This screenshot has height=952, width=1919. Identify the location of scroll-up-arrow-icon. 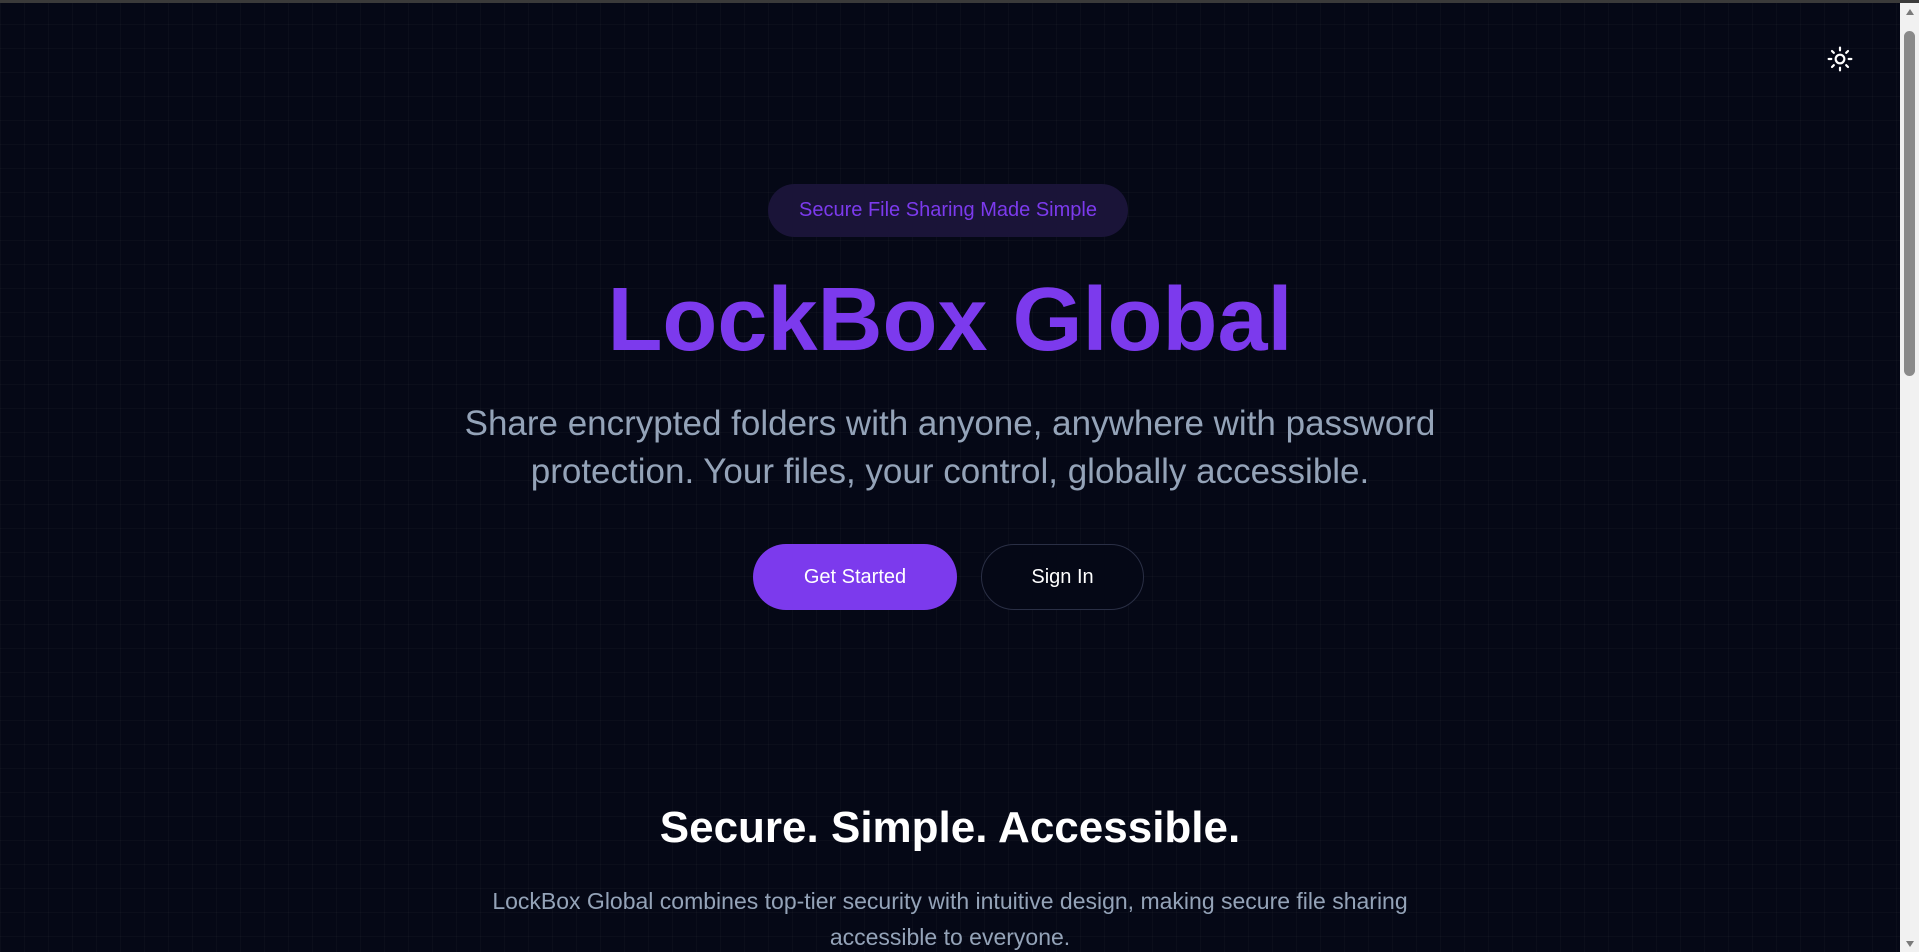
(1909, 11).